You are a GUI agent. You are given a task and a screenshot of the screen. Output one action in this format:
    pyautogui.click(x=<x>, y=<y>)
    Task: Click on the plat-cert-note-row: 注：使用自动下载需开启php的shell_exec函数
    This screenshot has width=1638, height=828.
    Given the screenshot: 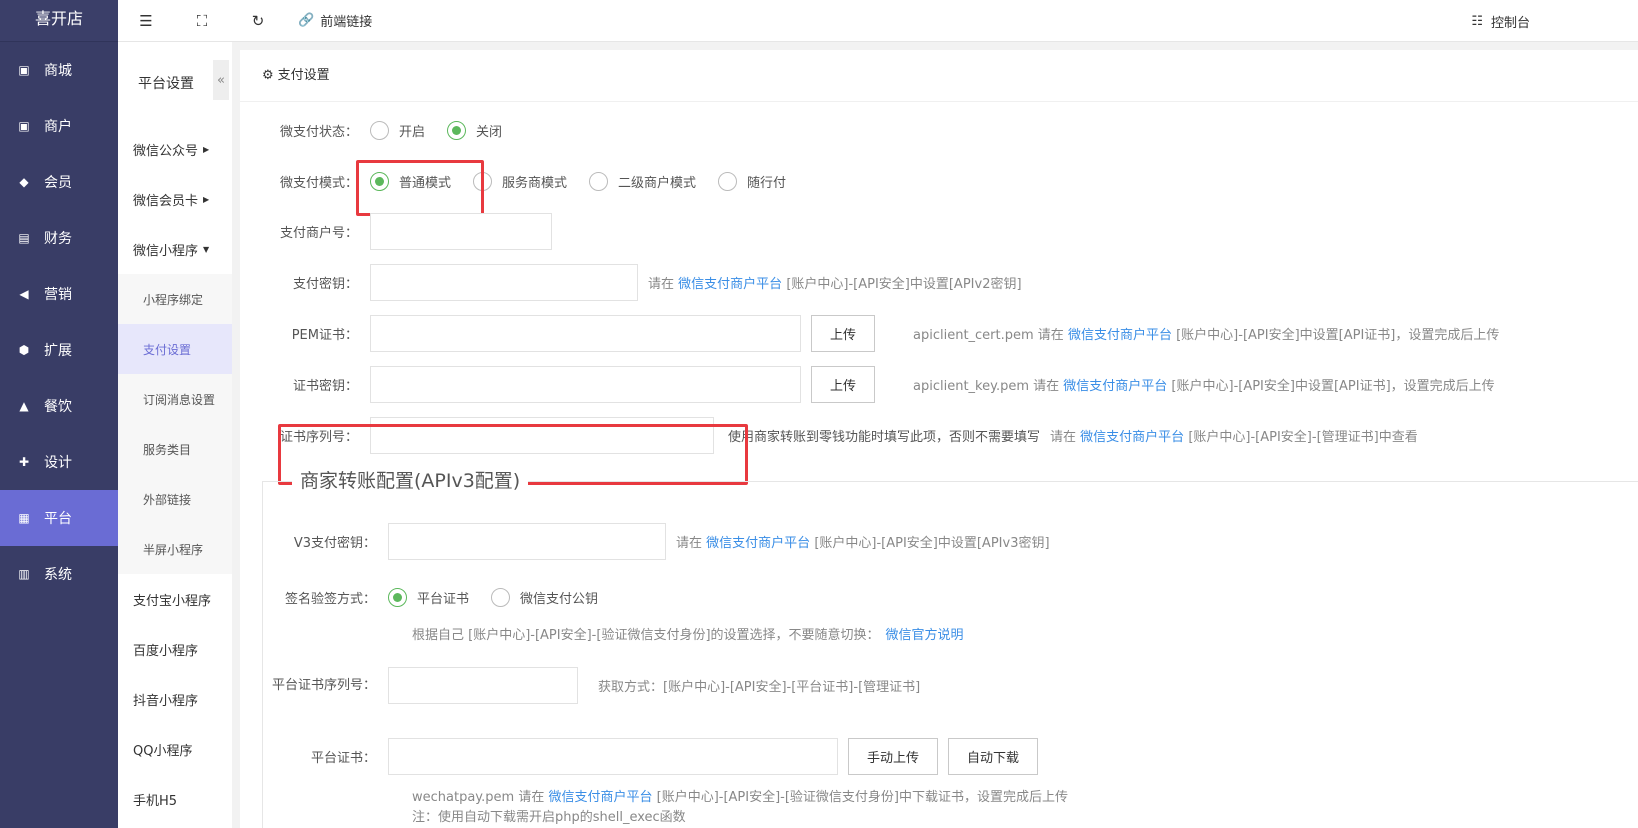 What is the action you would take?
    pyautogui.click(x=549, y=815)
    